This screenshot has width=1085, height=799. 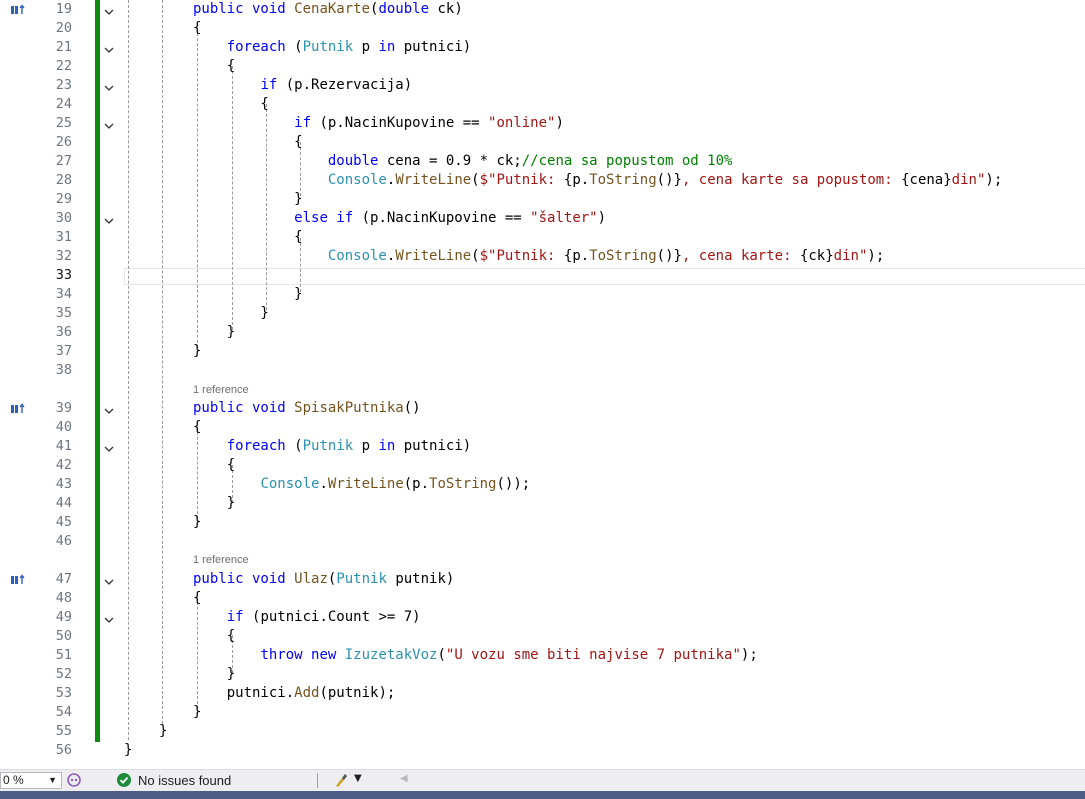 I want to click on code-line: 24 {, so click(x=542, y=104).